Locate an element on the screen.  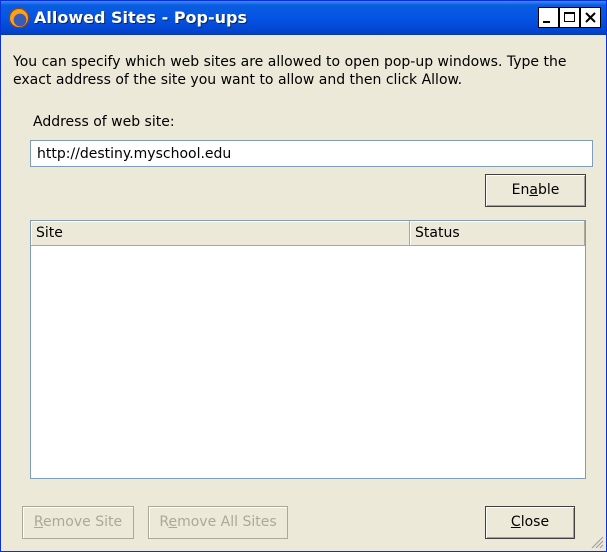
address-input is located at coordinates (311, 153).